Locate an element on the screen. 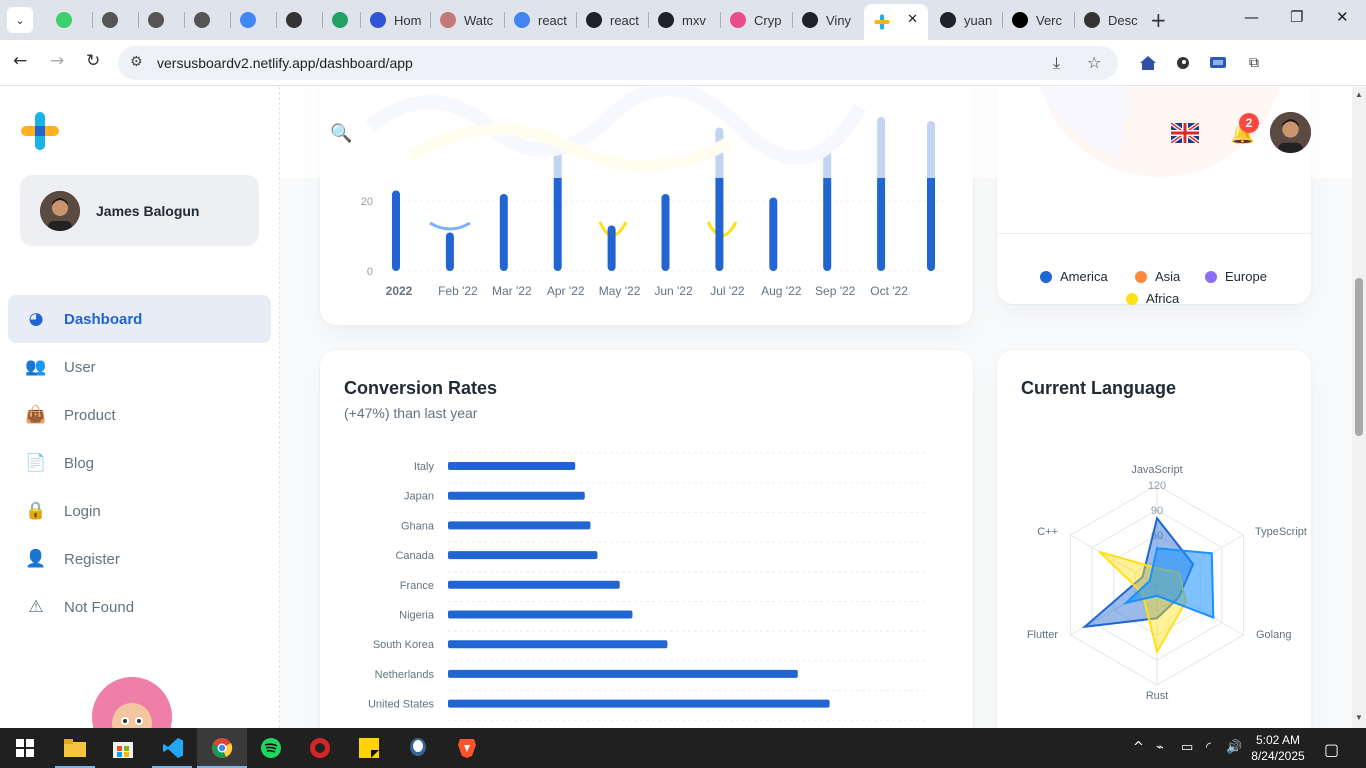 The height and width of the screenshot is (768, 1366). close-tab-icon: ✕ is located at coordinates (912, 19).